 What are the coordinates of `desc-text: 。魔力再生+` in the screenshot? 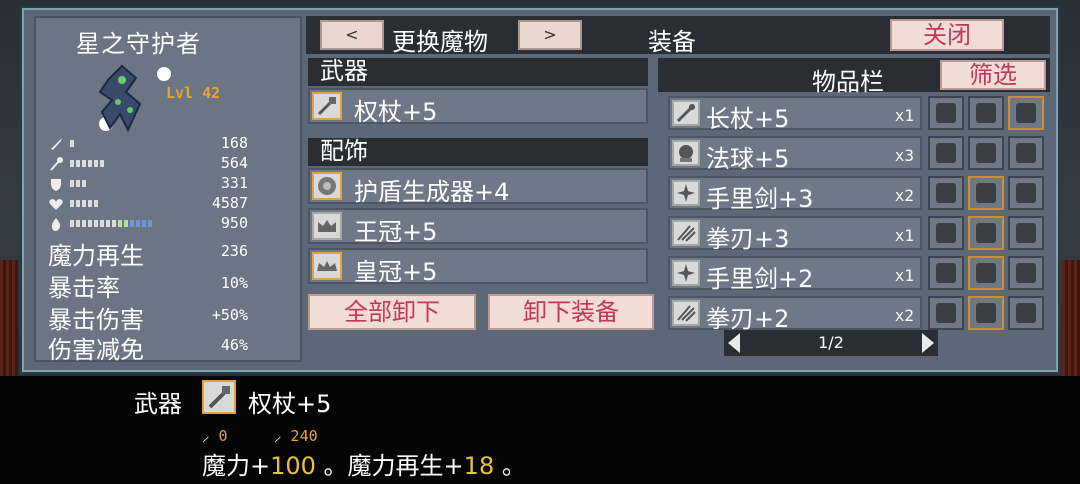 It's located at (389, 466).